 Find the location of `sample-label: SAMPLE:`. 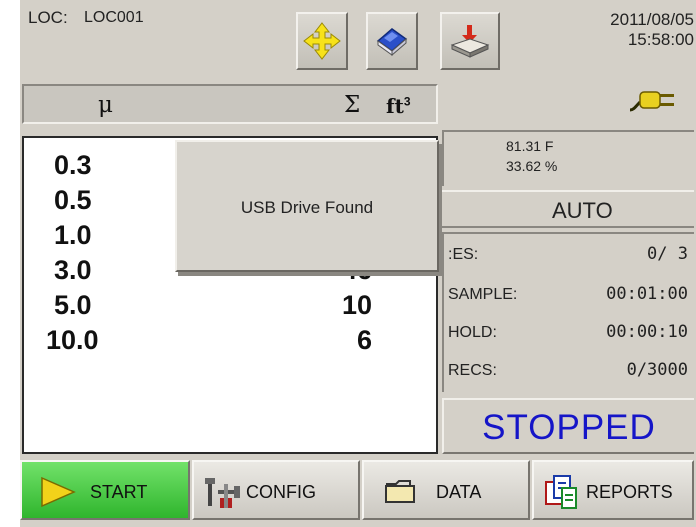

sample-label: SAMPLE: is located at coordinates (483, 294).